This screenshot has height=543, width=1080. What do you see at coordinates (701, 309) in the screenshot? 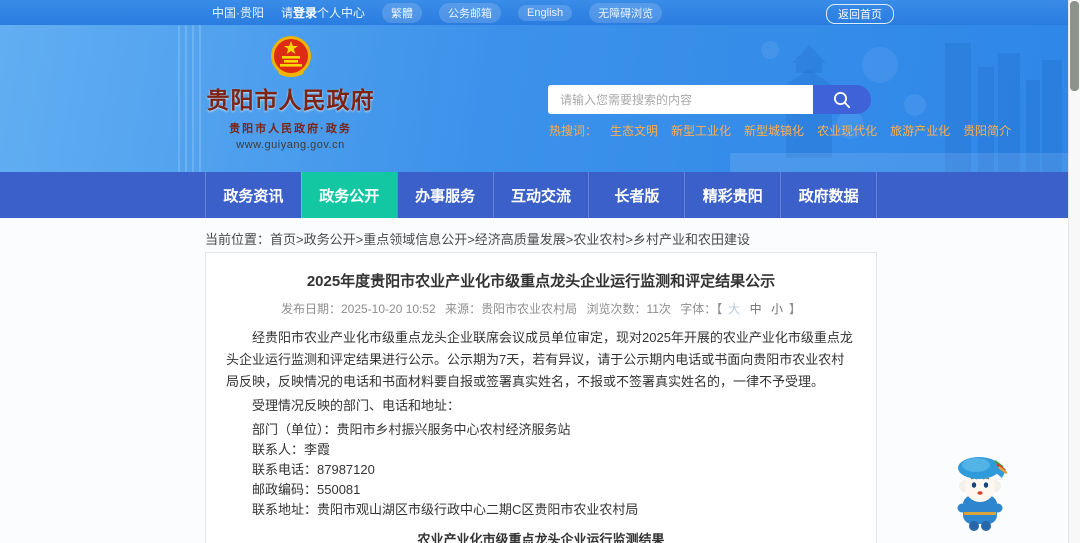
I see `font-size-label: 字体：【` at bounding box center [701, 309].